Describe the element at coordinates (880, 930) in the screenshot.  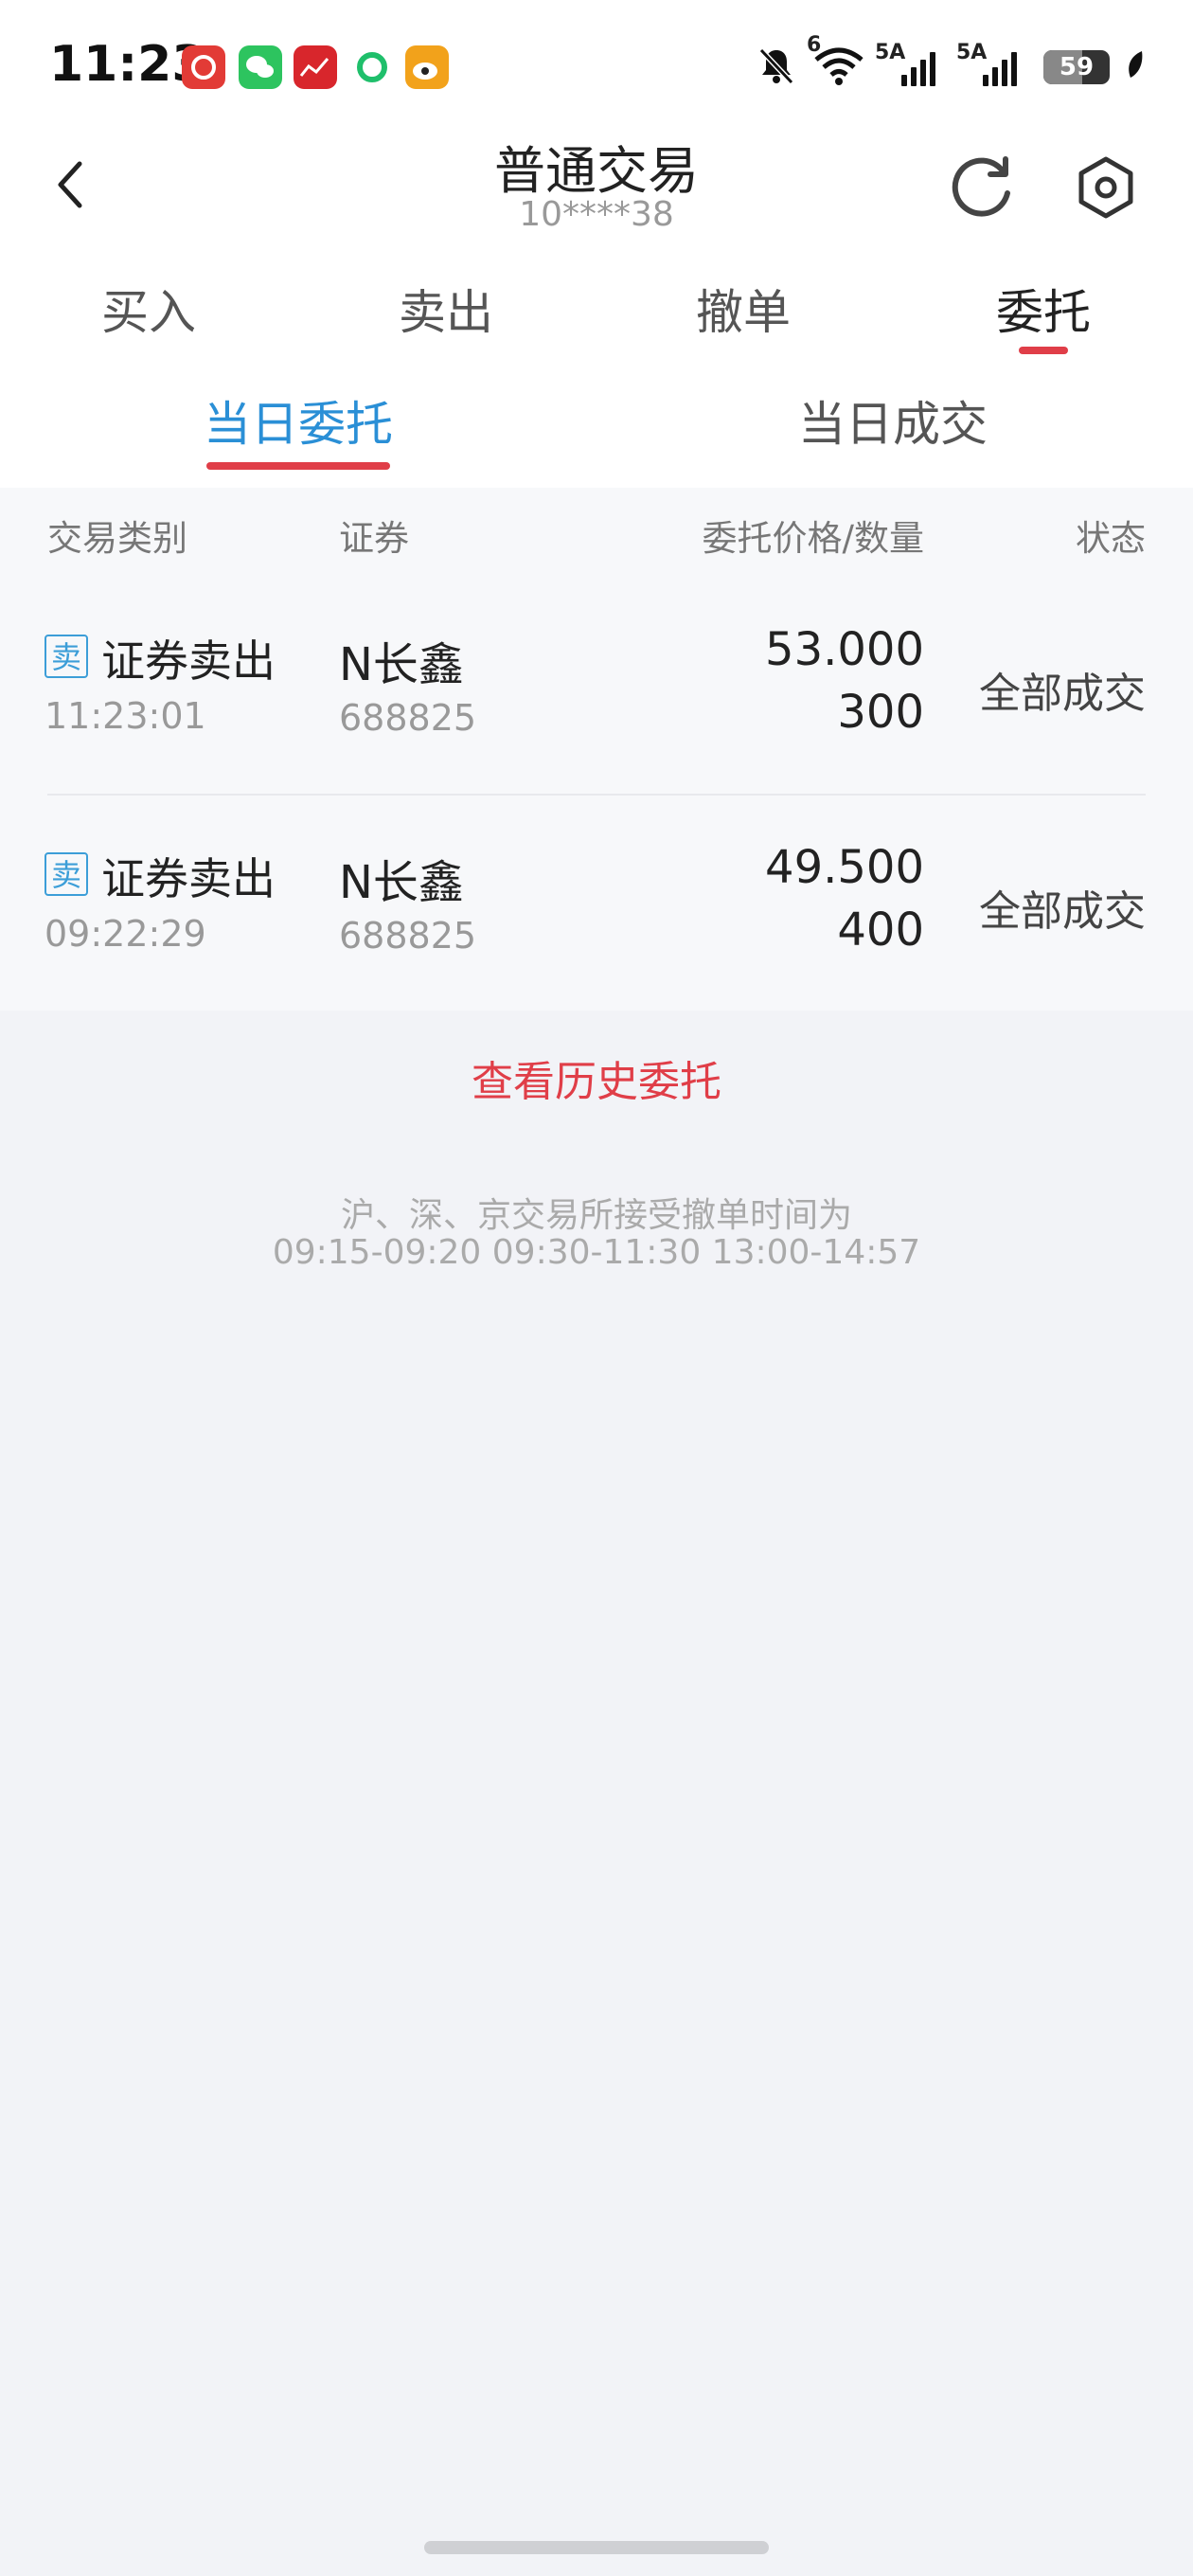
I see `order-quantity: 400` at that location.